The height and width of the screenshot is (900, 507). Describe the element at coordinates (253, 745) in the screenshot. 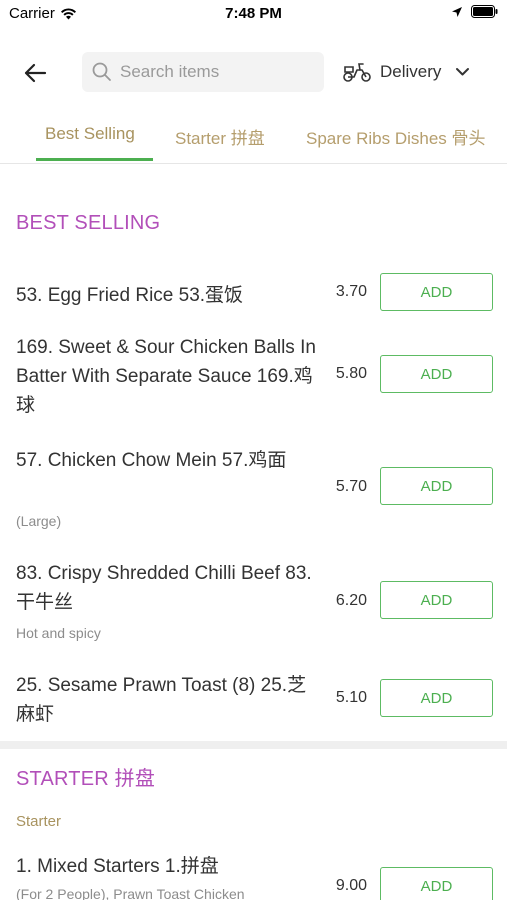

I see `section-divider` at that location.